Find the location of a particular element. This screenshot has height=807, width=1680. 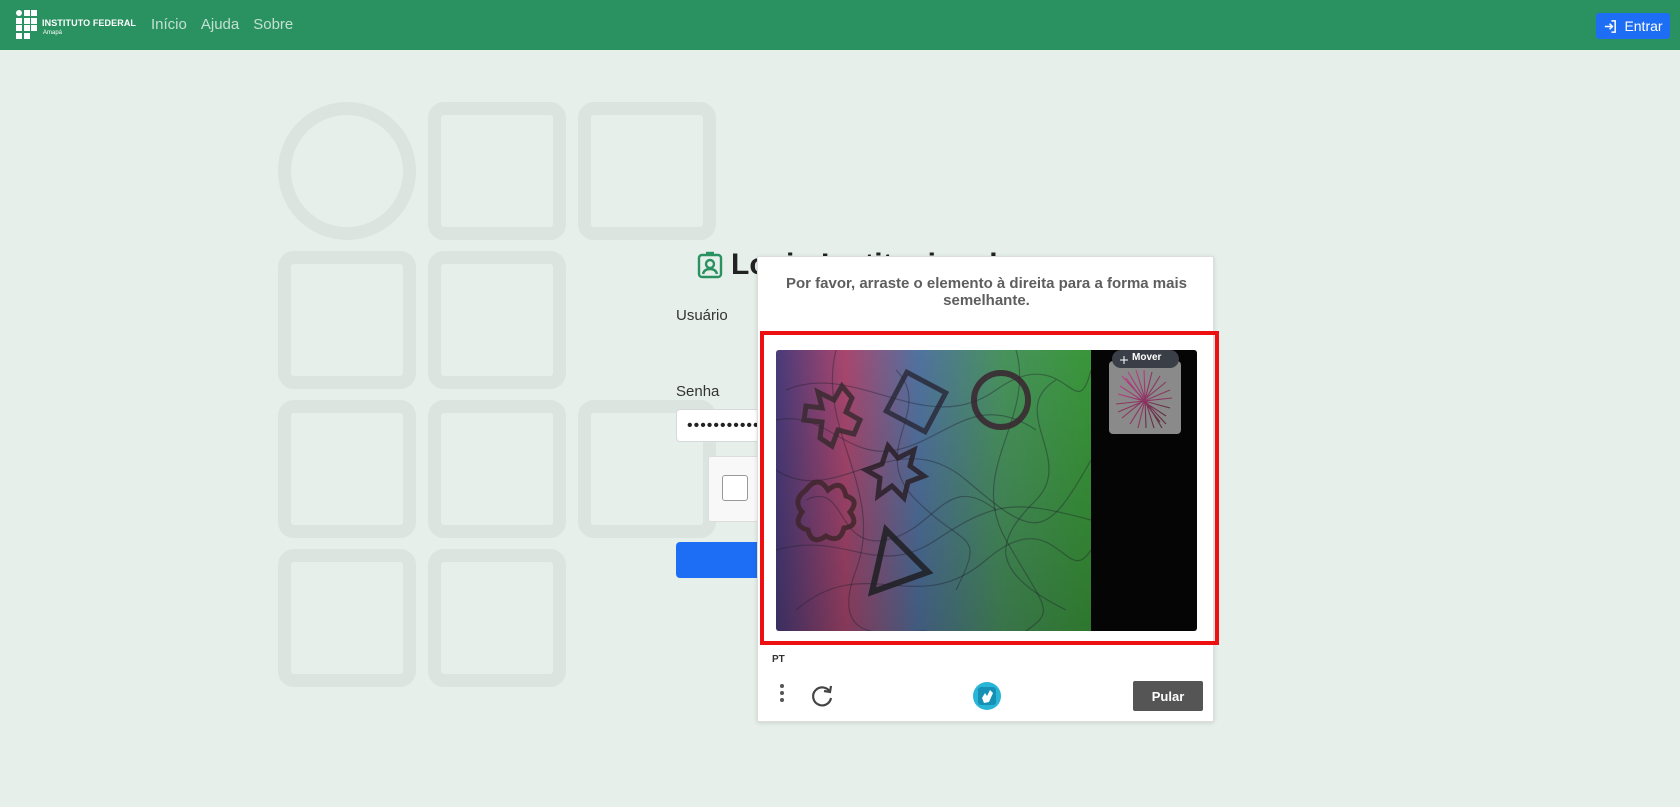

entrar-button: Entrar is located at coordinates (1633, 26).